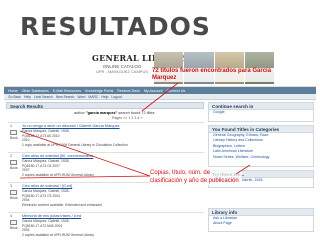 The height and width of the screenshot is (240, 320). Describe the element at coordinates (81, 97) in the screenshot. I see `tool-word: Word` at that location.